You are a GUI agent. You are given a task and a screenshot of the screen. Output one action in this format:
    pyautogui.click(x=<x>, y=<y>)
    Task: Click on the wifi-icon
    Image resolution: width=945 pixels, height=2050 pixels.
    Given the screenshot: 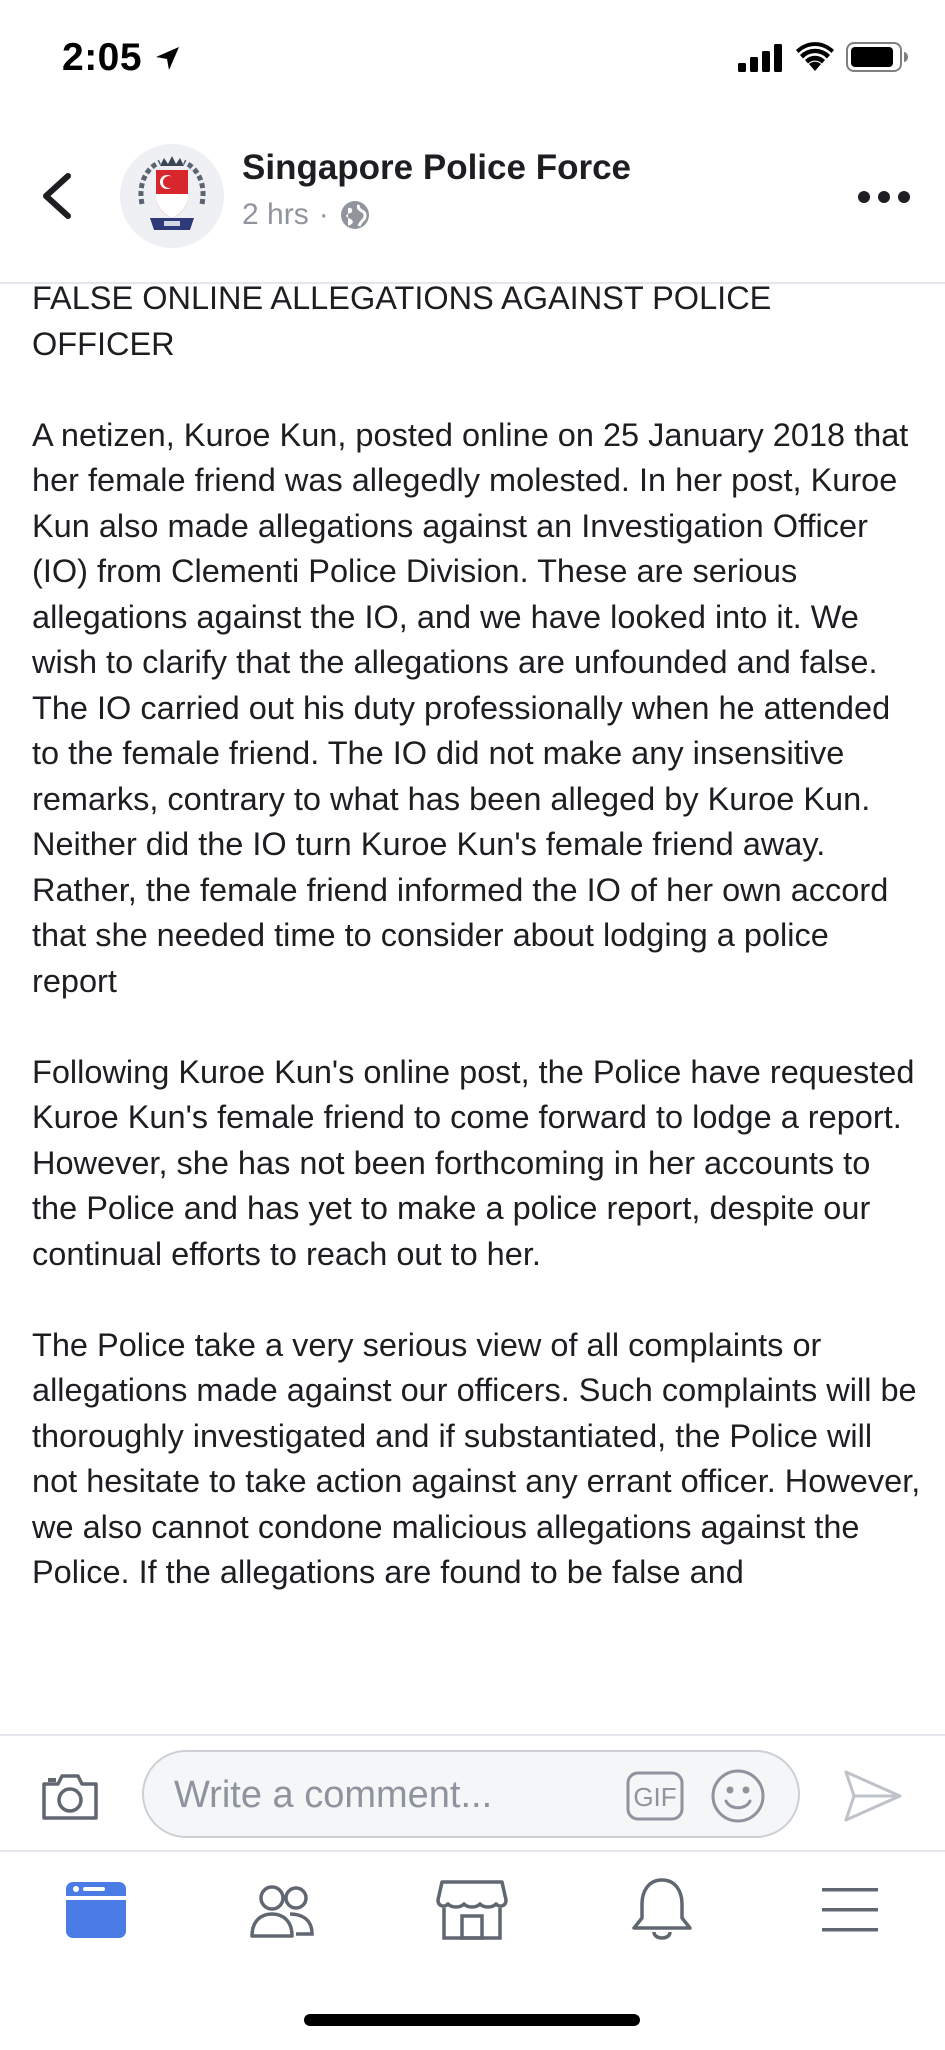 What is the action you would take?
    pyautogui.click(x=815, y=56)
    